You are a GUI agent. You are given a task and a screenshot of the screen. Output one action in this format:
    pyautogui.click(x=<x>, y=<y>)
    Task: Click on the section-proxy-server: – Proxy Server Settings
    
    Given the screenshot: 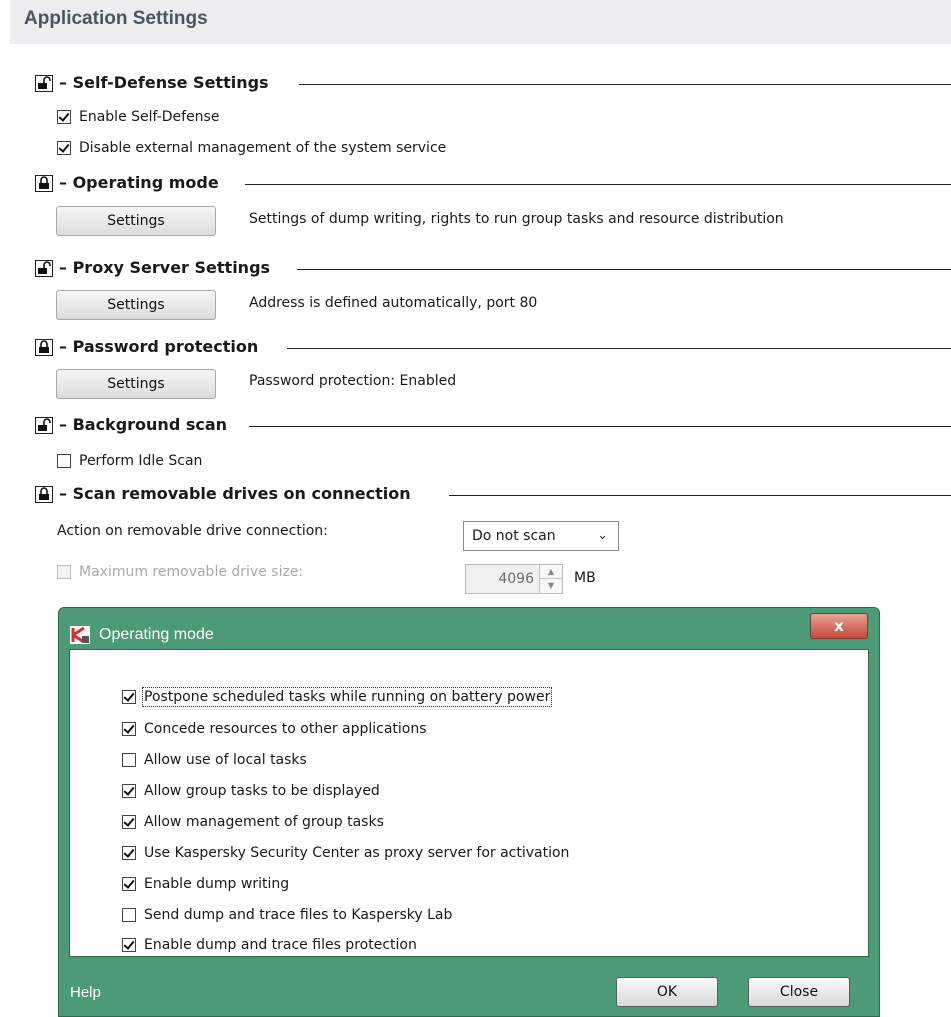 What is the action you would take?
    pyautogui.click(x=493, y=269)
    